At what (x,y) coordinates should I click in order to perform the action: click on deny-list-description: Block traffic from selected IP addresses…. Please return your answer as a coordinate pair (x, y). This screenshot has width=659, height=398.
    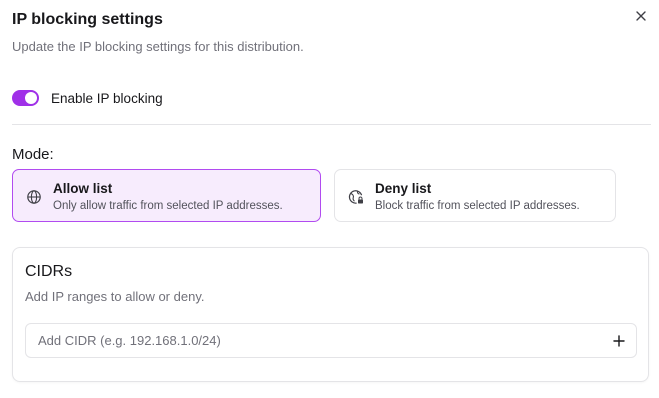
    Looking at the image, I should click on (477, 206).